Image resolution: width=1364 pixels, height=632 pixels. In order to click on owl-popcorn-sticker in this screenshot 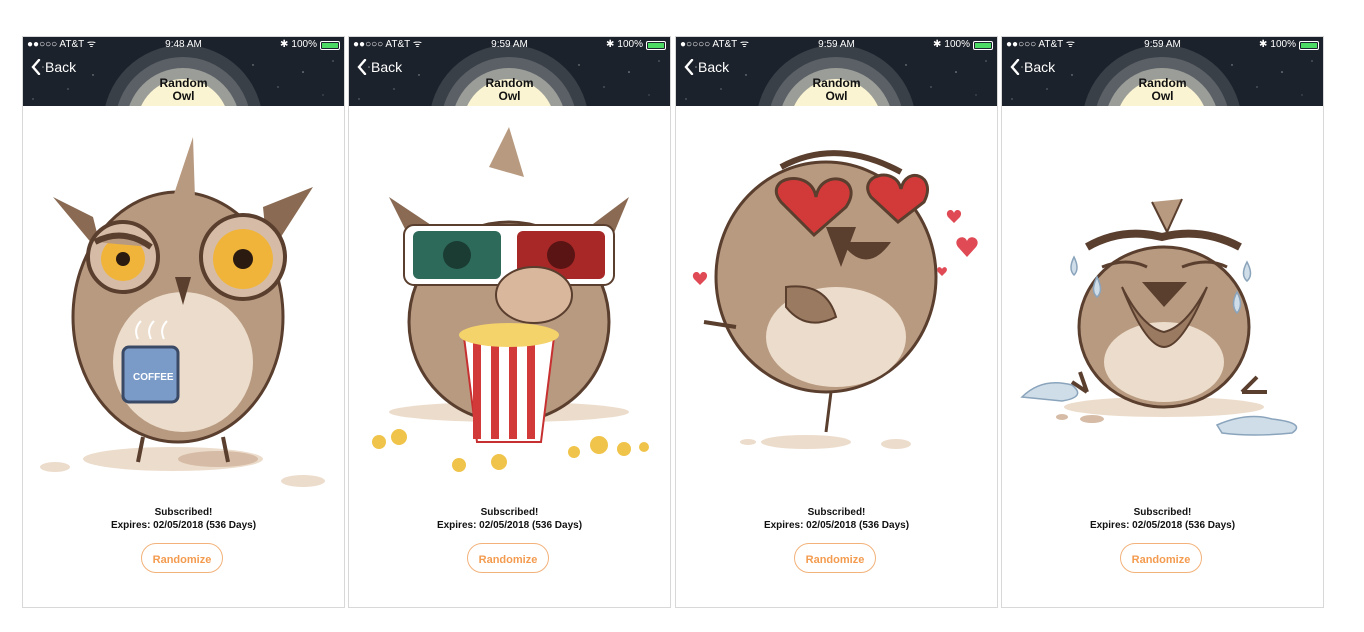, I will do `click(510, 299)`.